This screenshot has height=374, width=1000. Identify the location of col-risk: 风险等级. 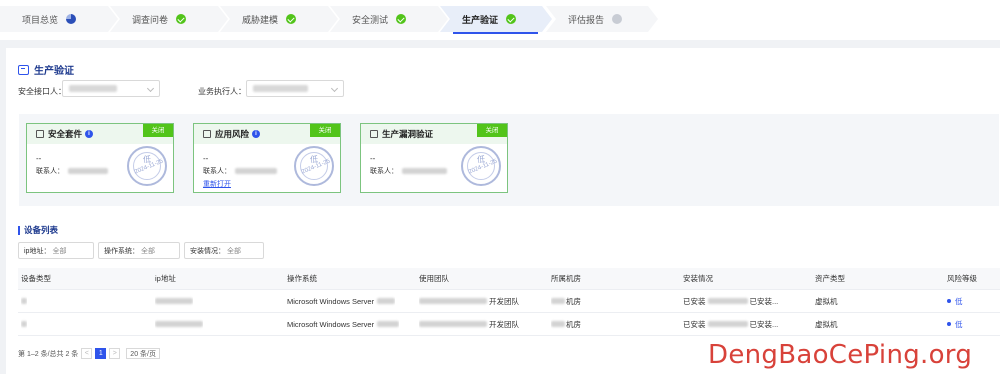
(962, 278).